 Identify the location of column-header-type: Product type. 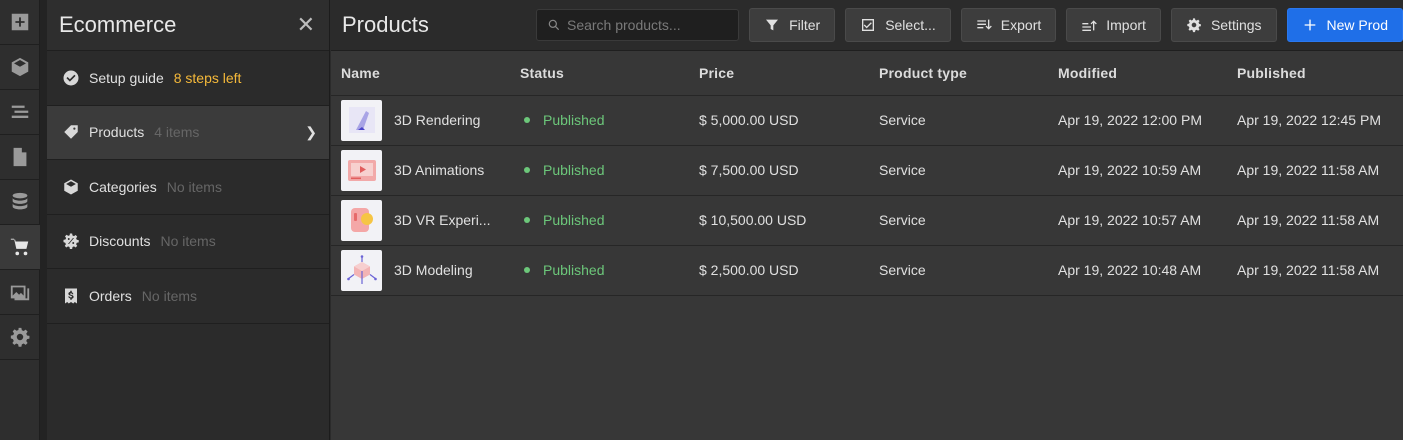
(958, 73).